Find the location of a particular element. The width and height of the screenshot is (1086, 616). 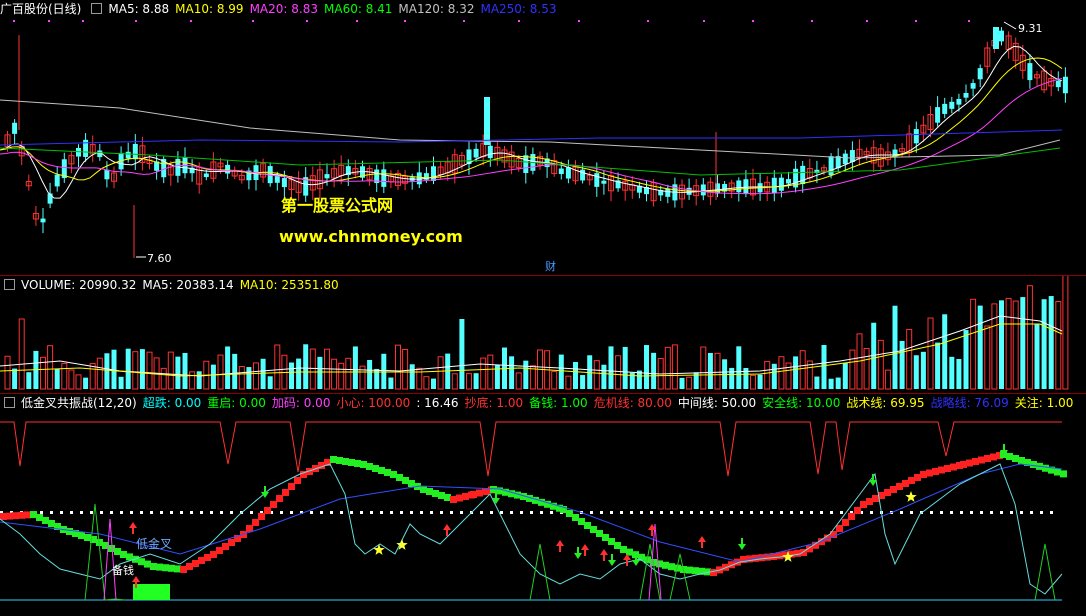

golden-cross-label: 低金叉 is located at coordinates (154, 543).